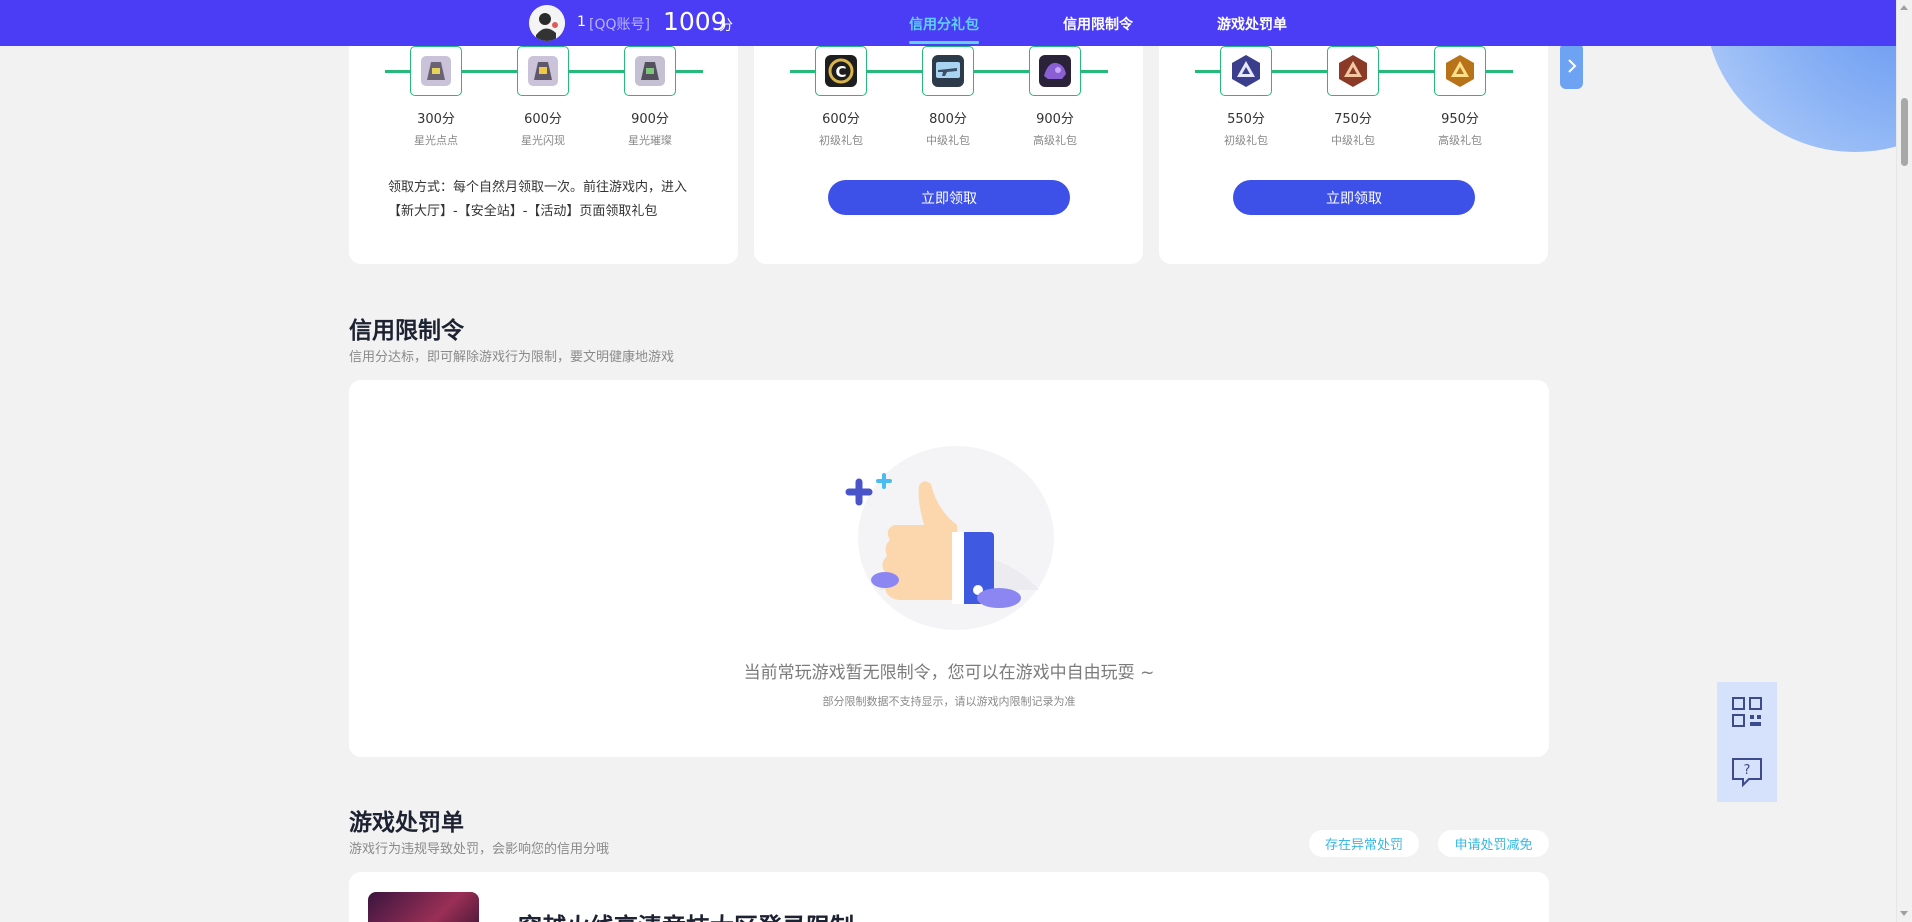  Describe the element at coordinates (650, 97) in the screenshot. I see `gift-item: 900分 星光璀璨` at that location.